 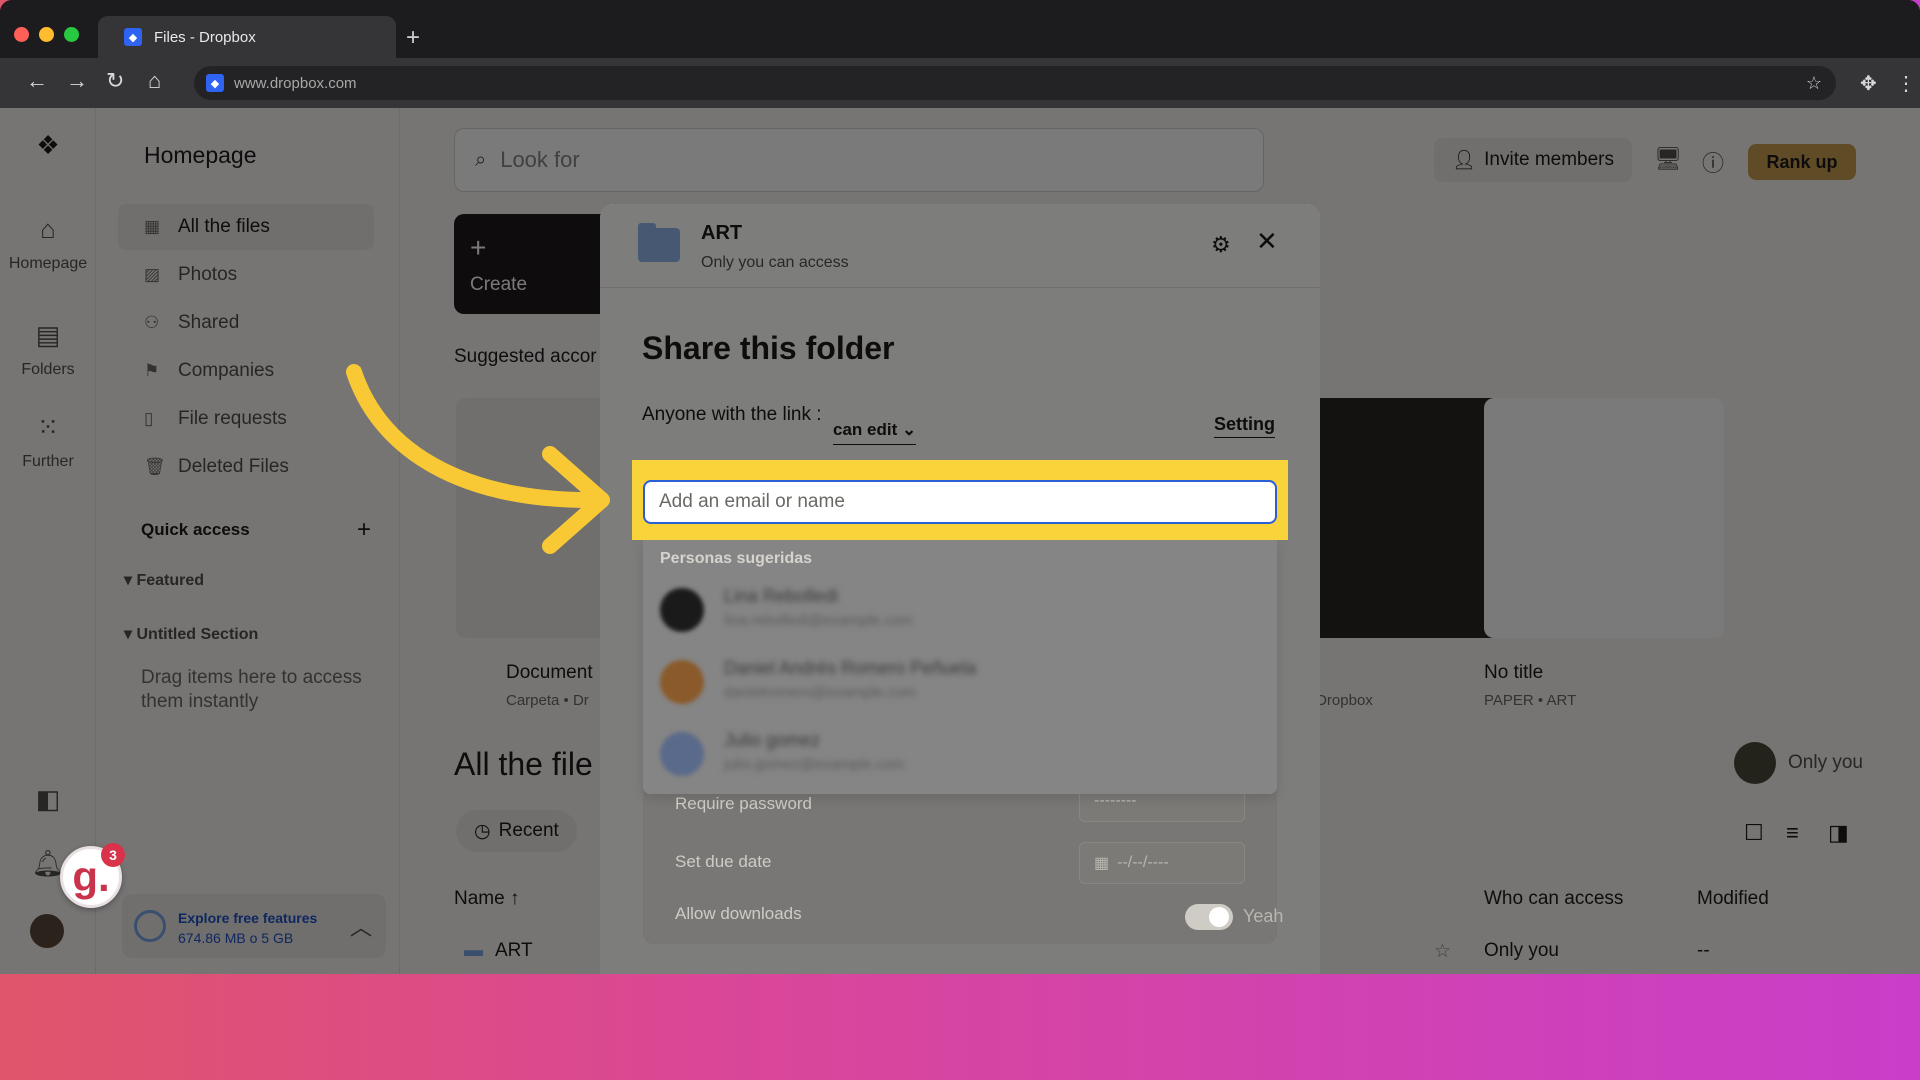 I want to click on bookmark-star-icon: ☆, so click(x=1814, y=83).